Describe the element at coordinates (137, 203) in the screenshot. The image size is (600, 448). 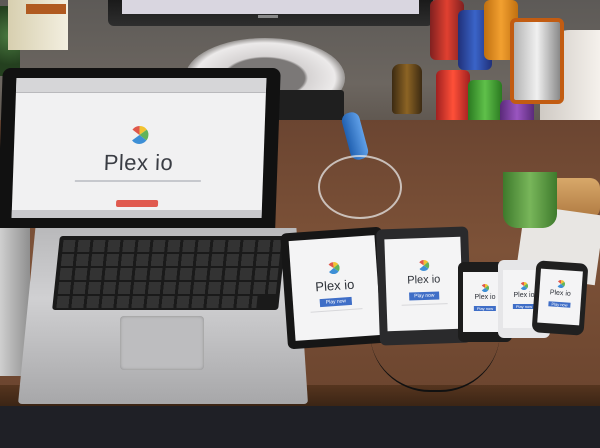
I see `cta-button` at that location.